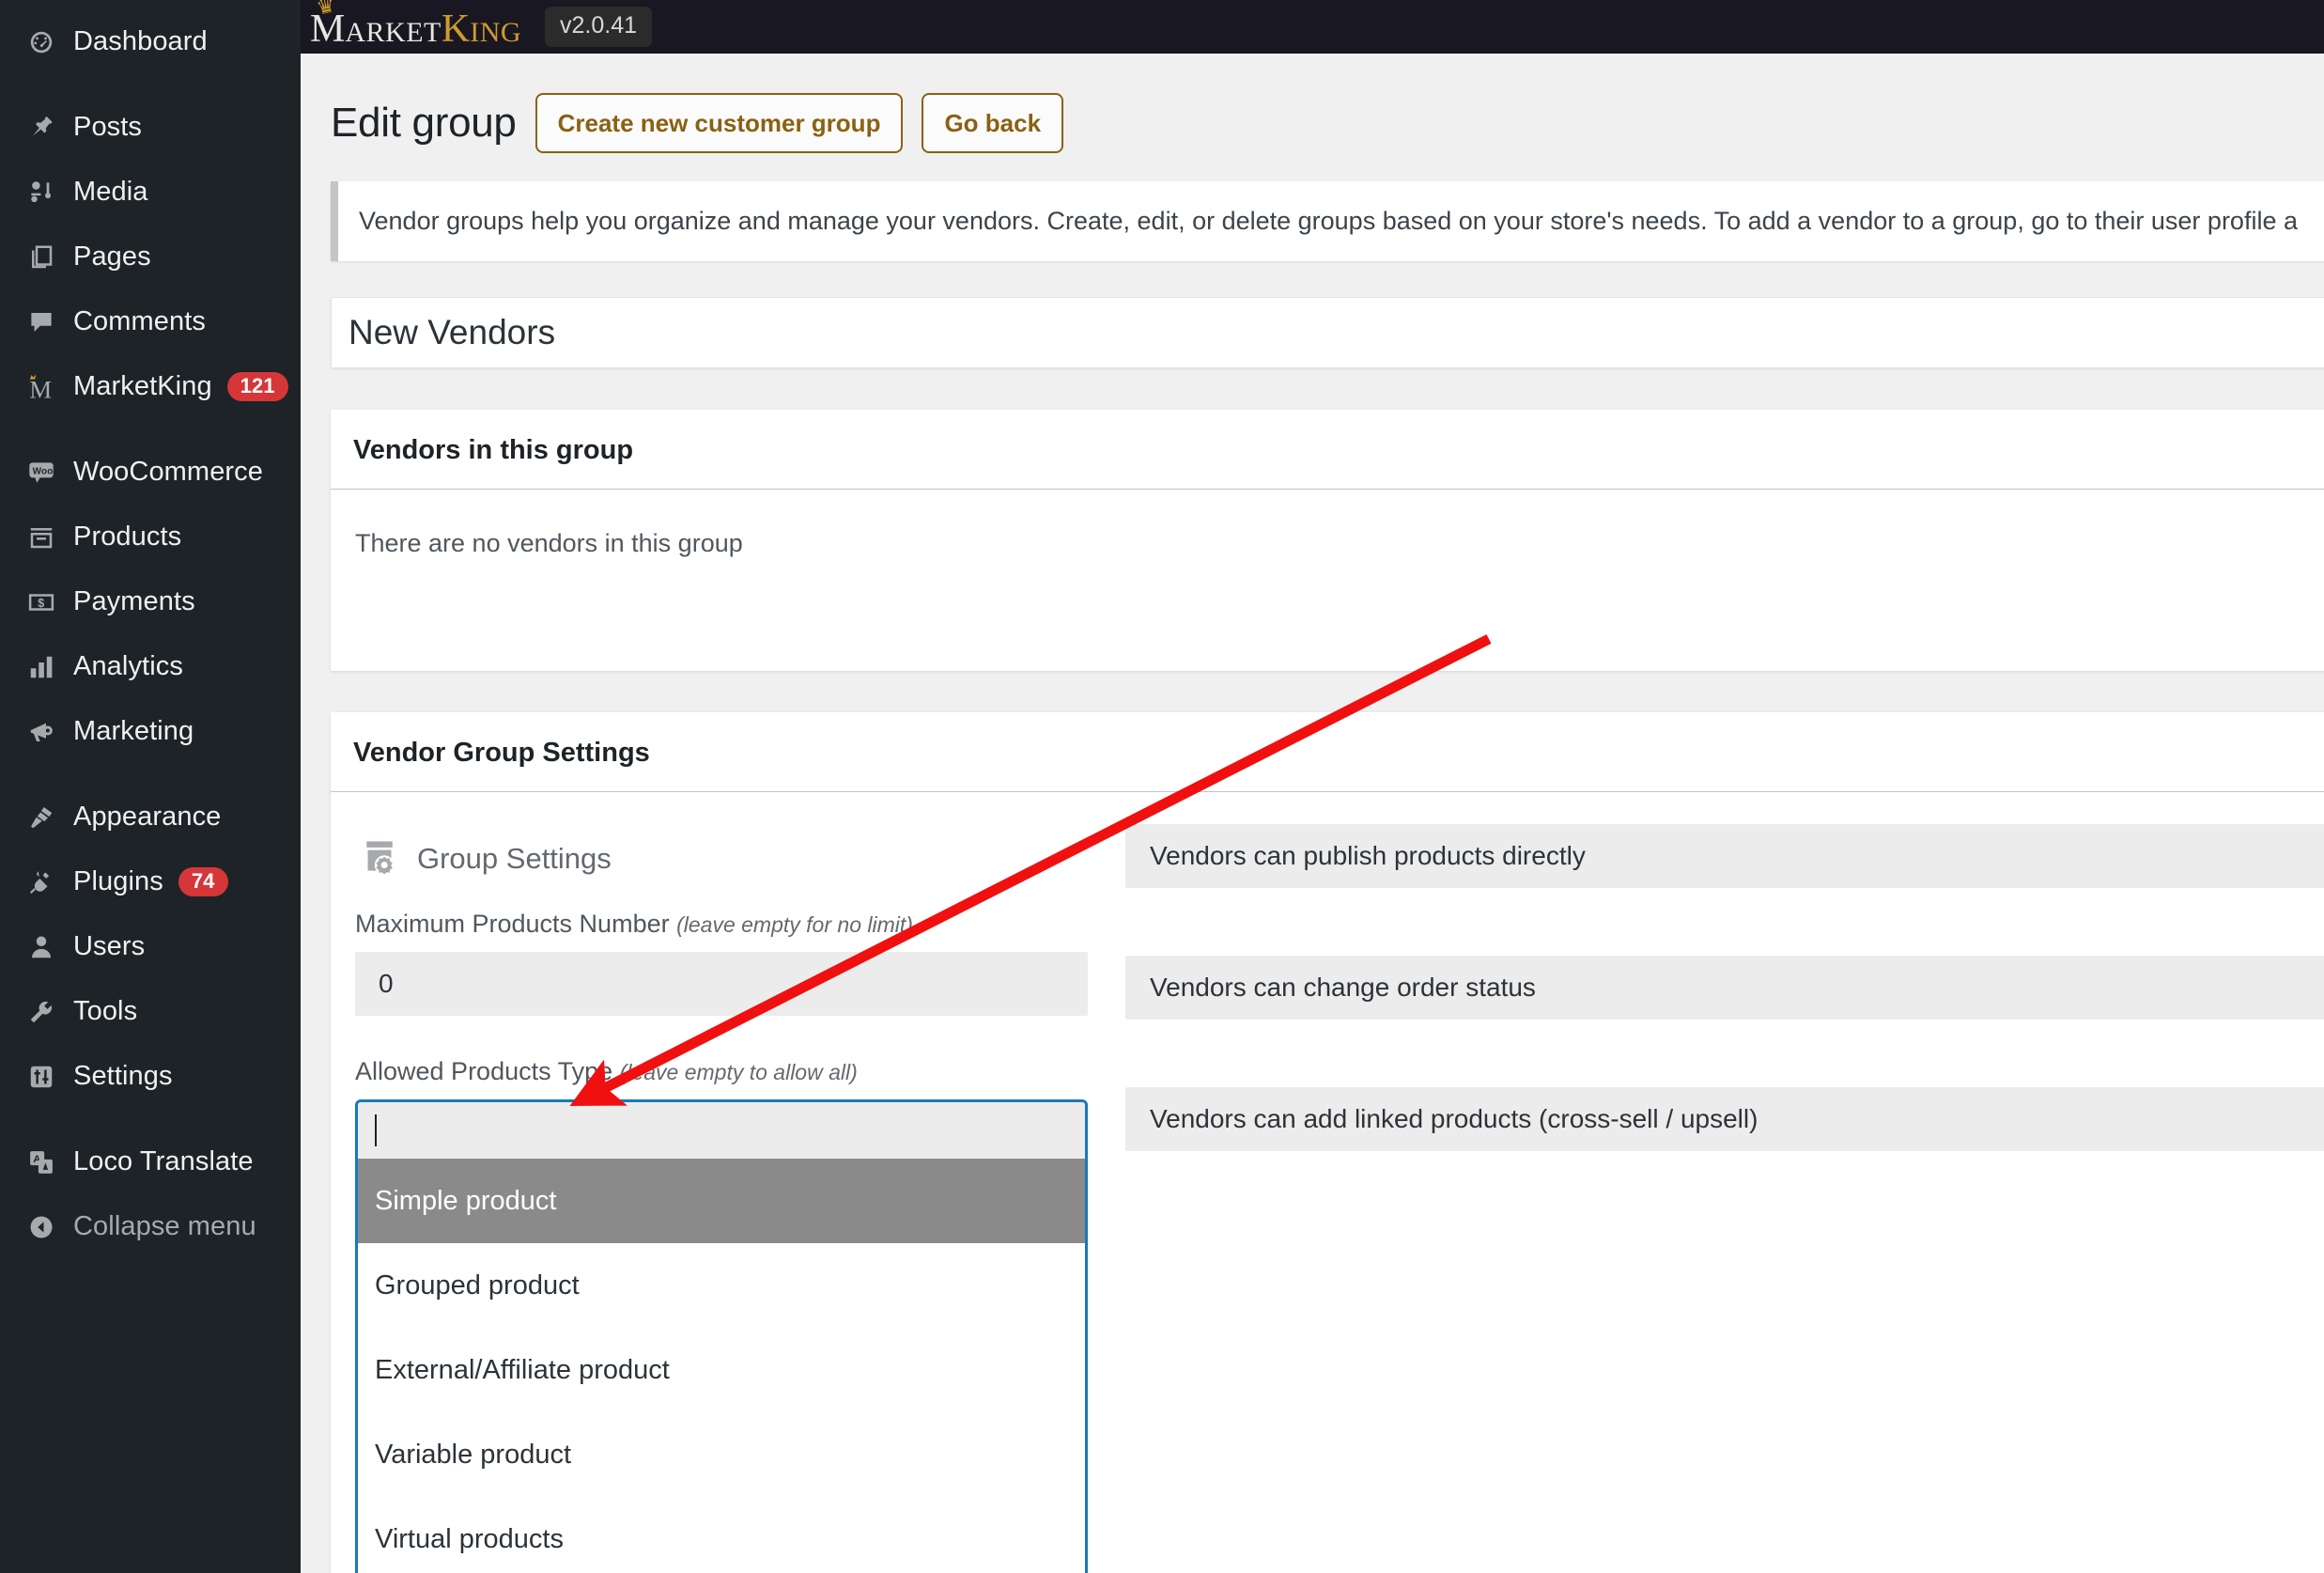 This screenshot has width=2324, height=1573. I want to click on text-cursor, so click(376, 1130).